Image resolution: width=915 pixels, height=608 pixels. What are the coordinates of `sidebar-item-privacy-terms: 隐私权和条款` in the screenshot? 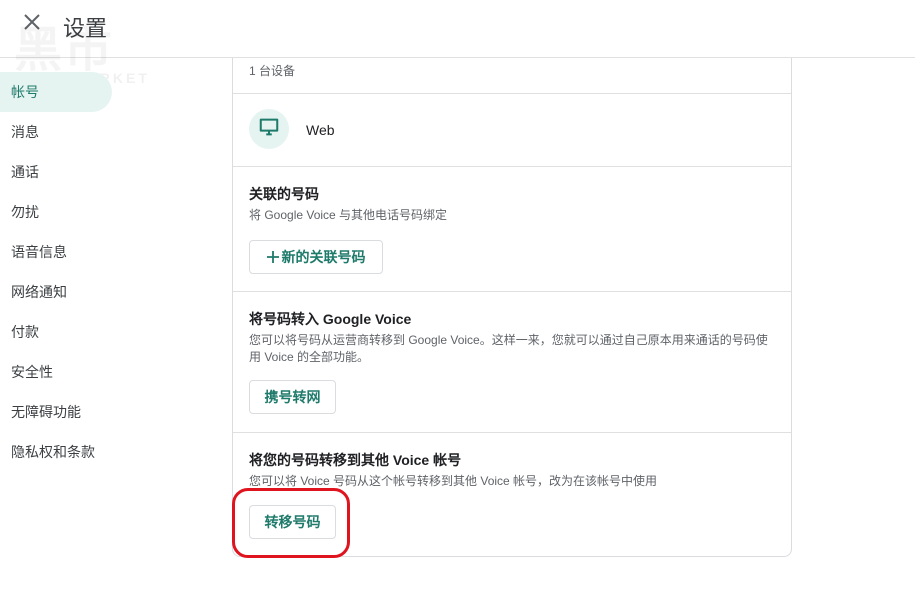 It's located at (60, 452).